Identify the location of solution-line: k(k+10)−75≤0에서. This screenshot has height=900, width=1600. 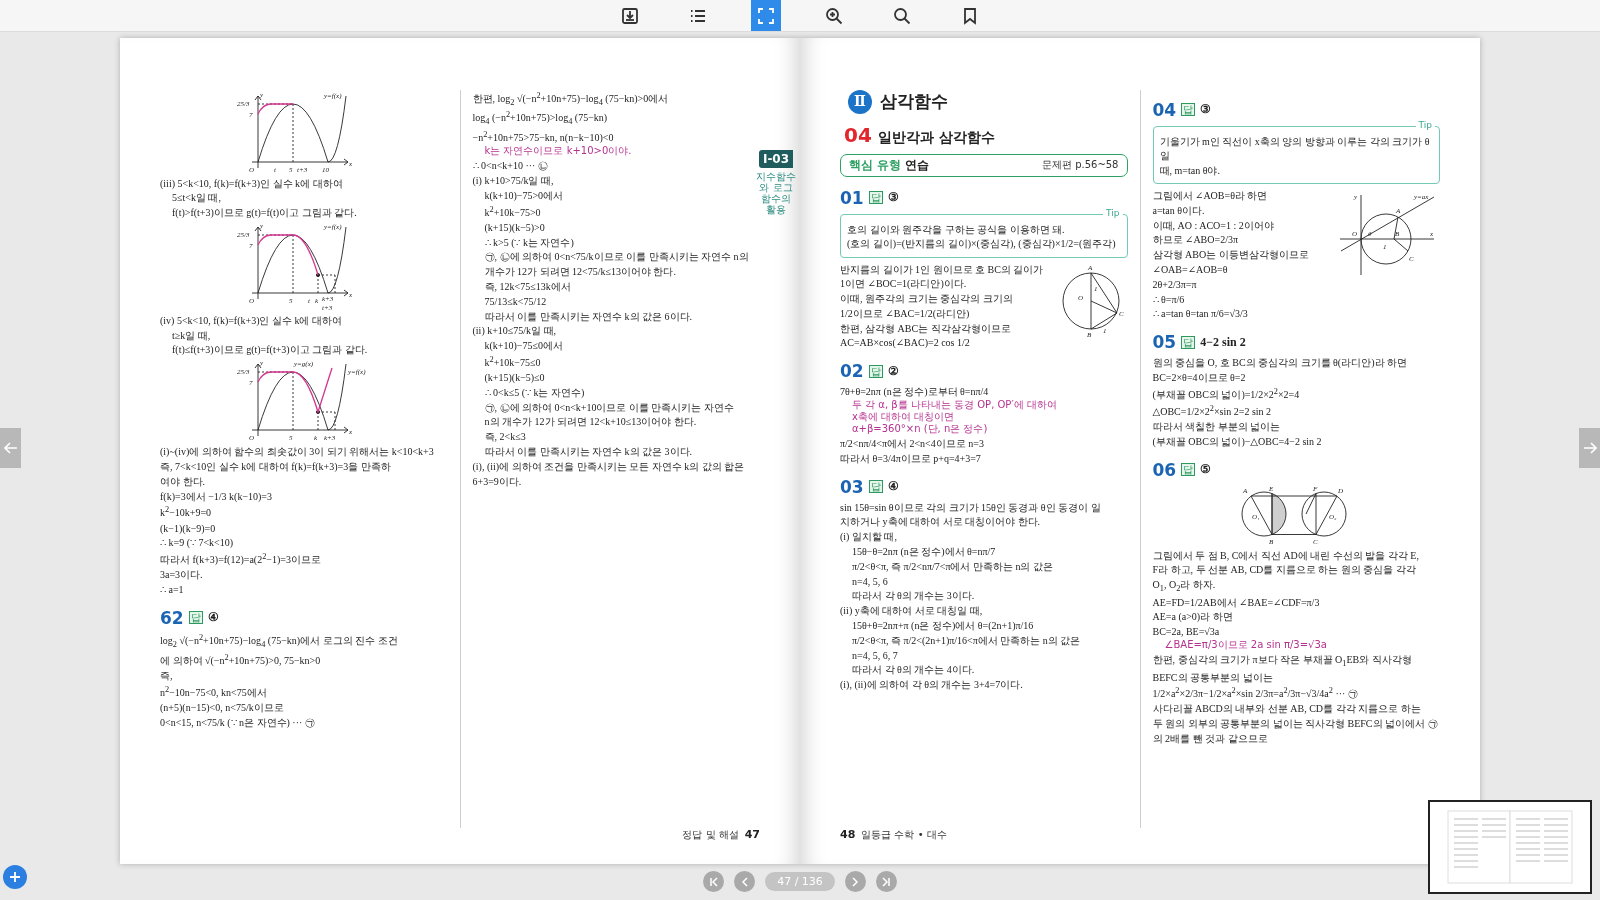
(523, 346).